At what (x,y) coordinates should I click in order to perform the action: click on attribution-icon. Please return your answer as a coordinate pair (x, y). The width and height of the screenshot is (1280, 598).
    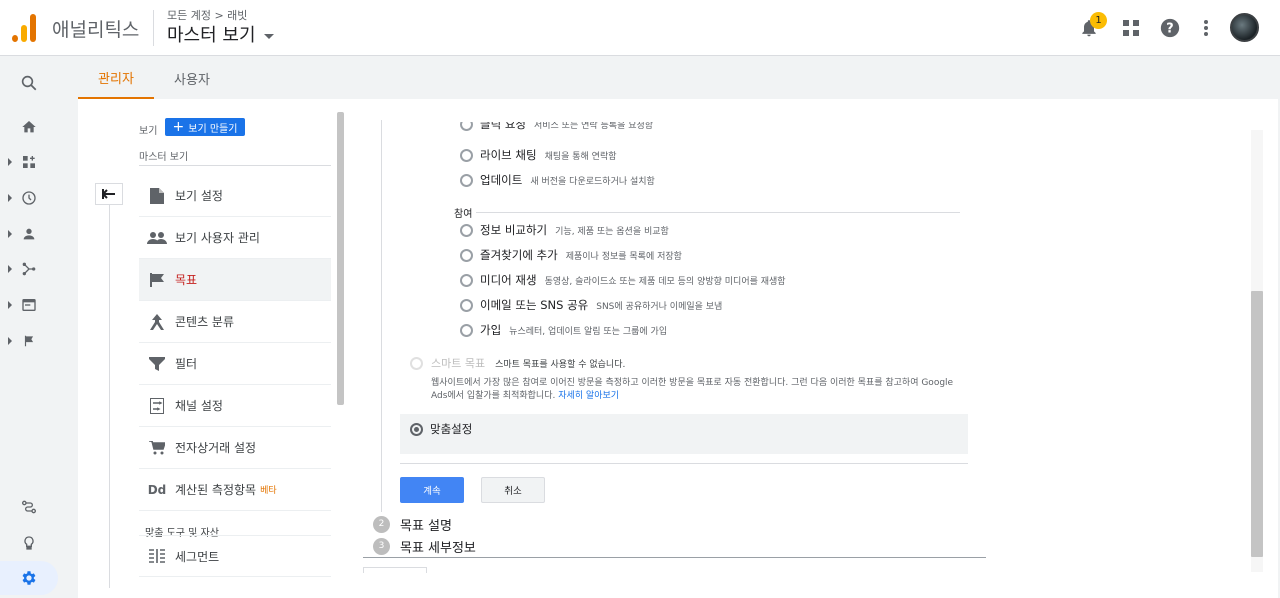
    Looking at the image, I should click on (29, 507).